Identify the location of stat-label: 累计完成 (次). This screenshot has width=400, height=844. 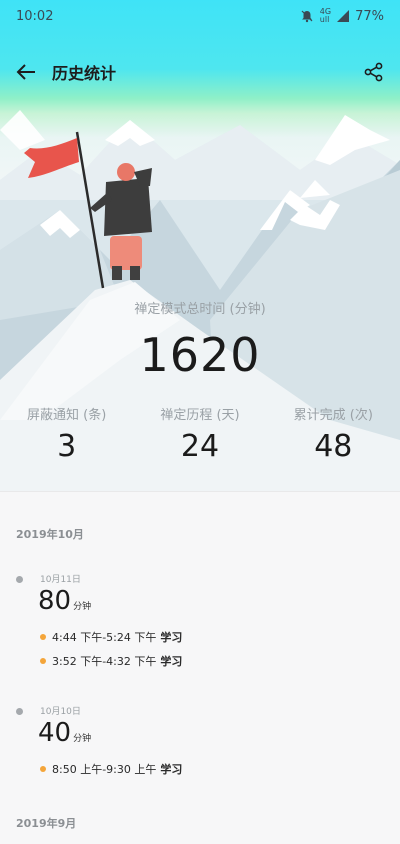
(333, 415).